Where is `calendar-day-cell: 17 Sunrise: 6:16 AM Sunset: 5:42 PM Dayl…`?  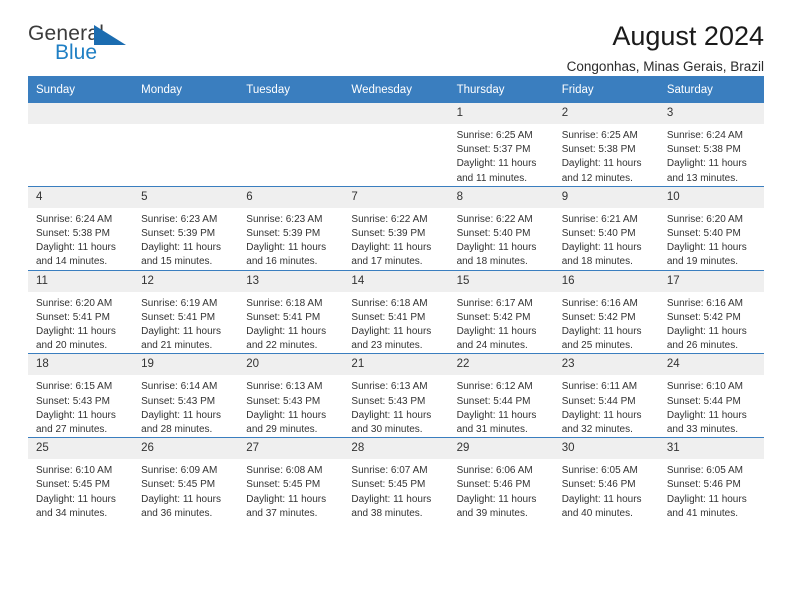
calendar-day-cell: 17 Sunrise: 6:16 AM Sunset: 5:42 PM Dayl… is located at coordinates (711, 311).